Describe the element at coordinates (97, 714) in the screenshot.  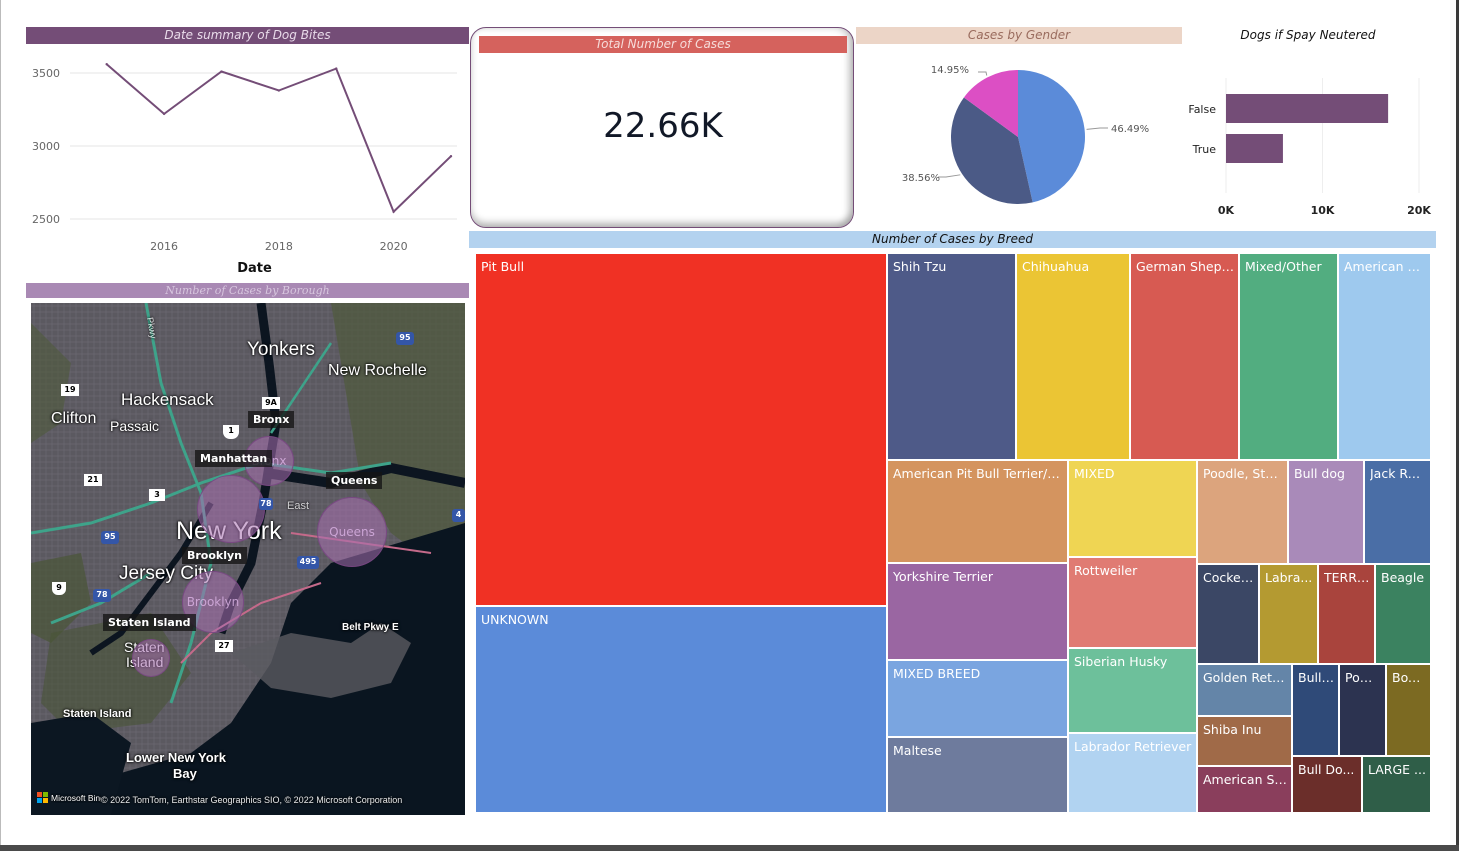
I see `map-label-staten-island: Staten Island` at that location.